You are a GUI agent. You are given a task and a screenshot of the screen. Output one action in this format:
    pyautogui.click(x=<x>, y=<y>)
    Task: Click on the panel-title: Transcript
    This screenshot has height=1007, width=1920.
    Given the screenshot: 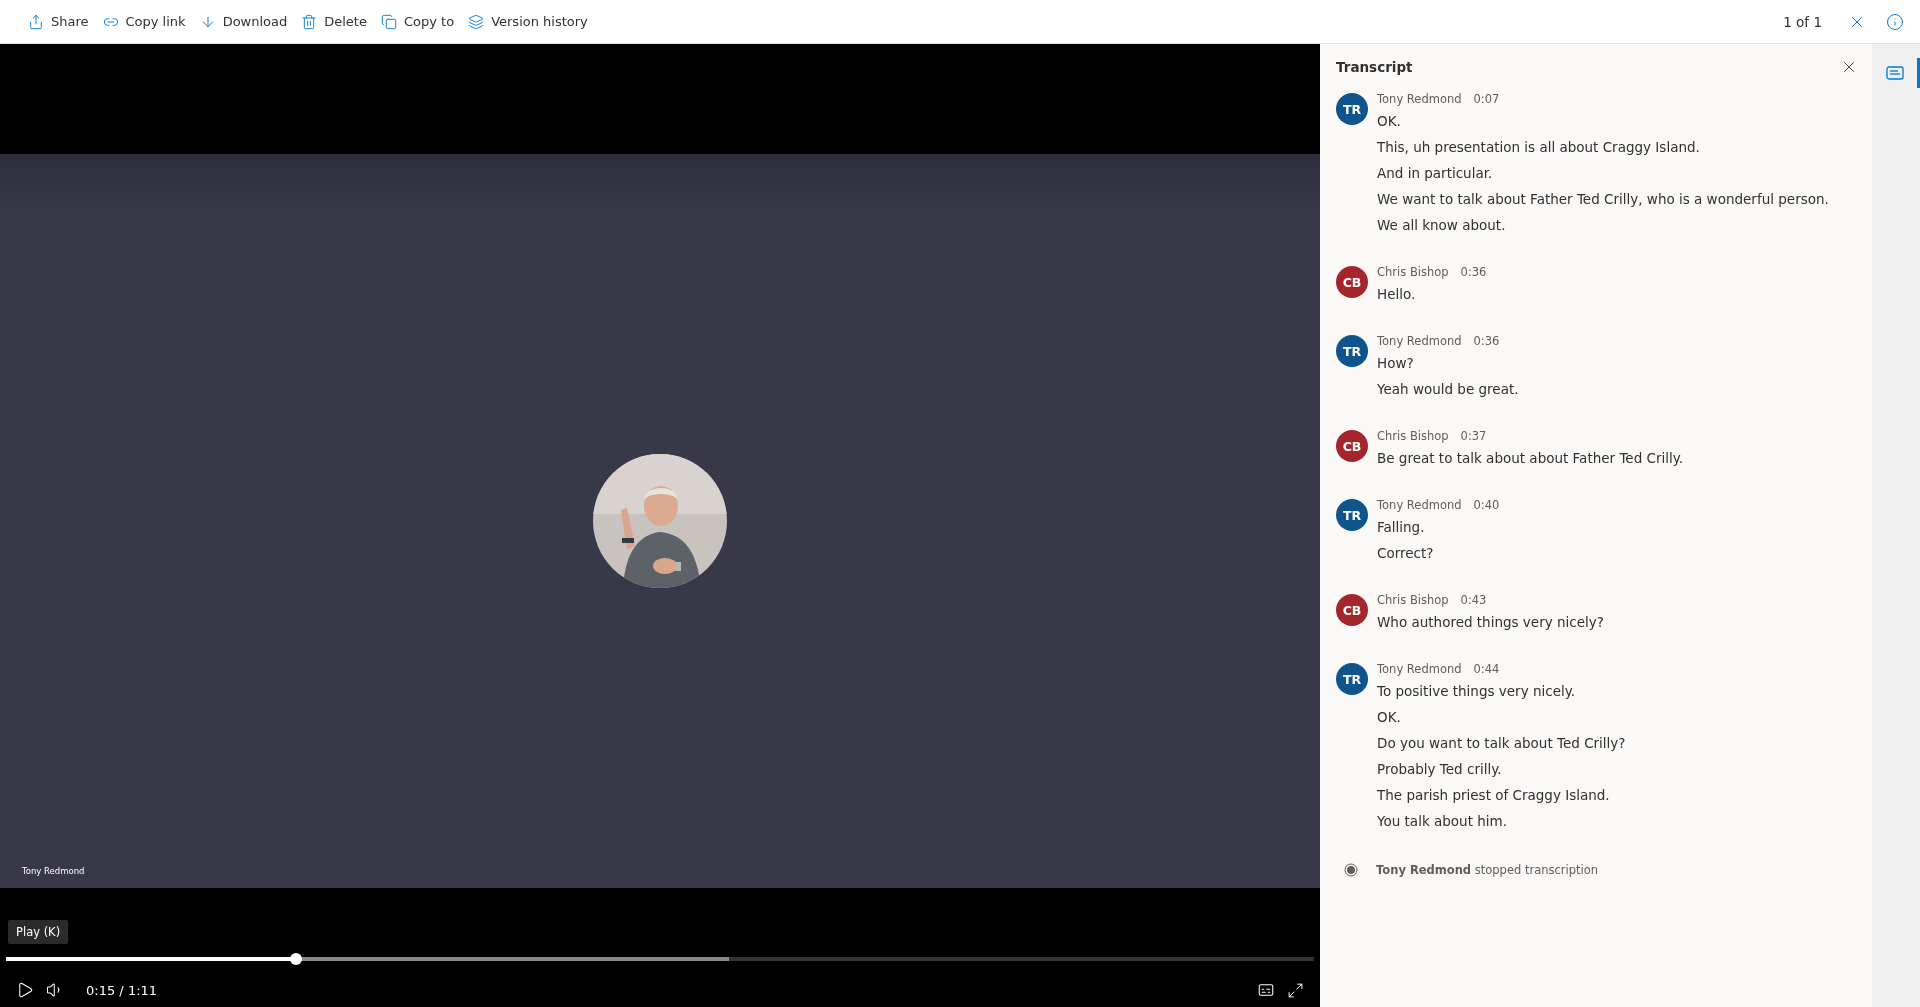 What is the action you would take?
    pyautogui.click(x=1374, y=67)
    